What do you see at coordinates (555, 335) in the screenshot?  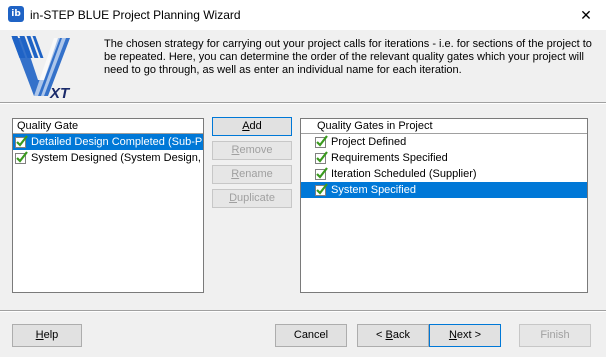 I see `finish-button: Finish` at bounding box center [555, 335].